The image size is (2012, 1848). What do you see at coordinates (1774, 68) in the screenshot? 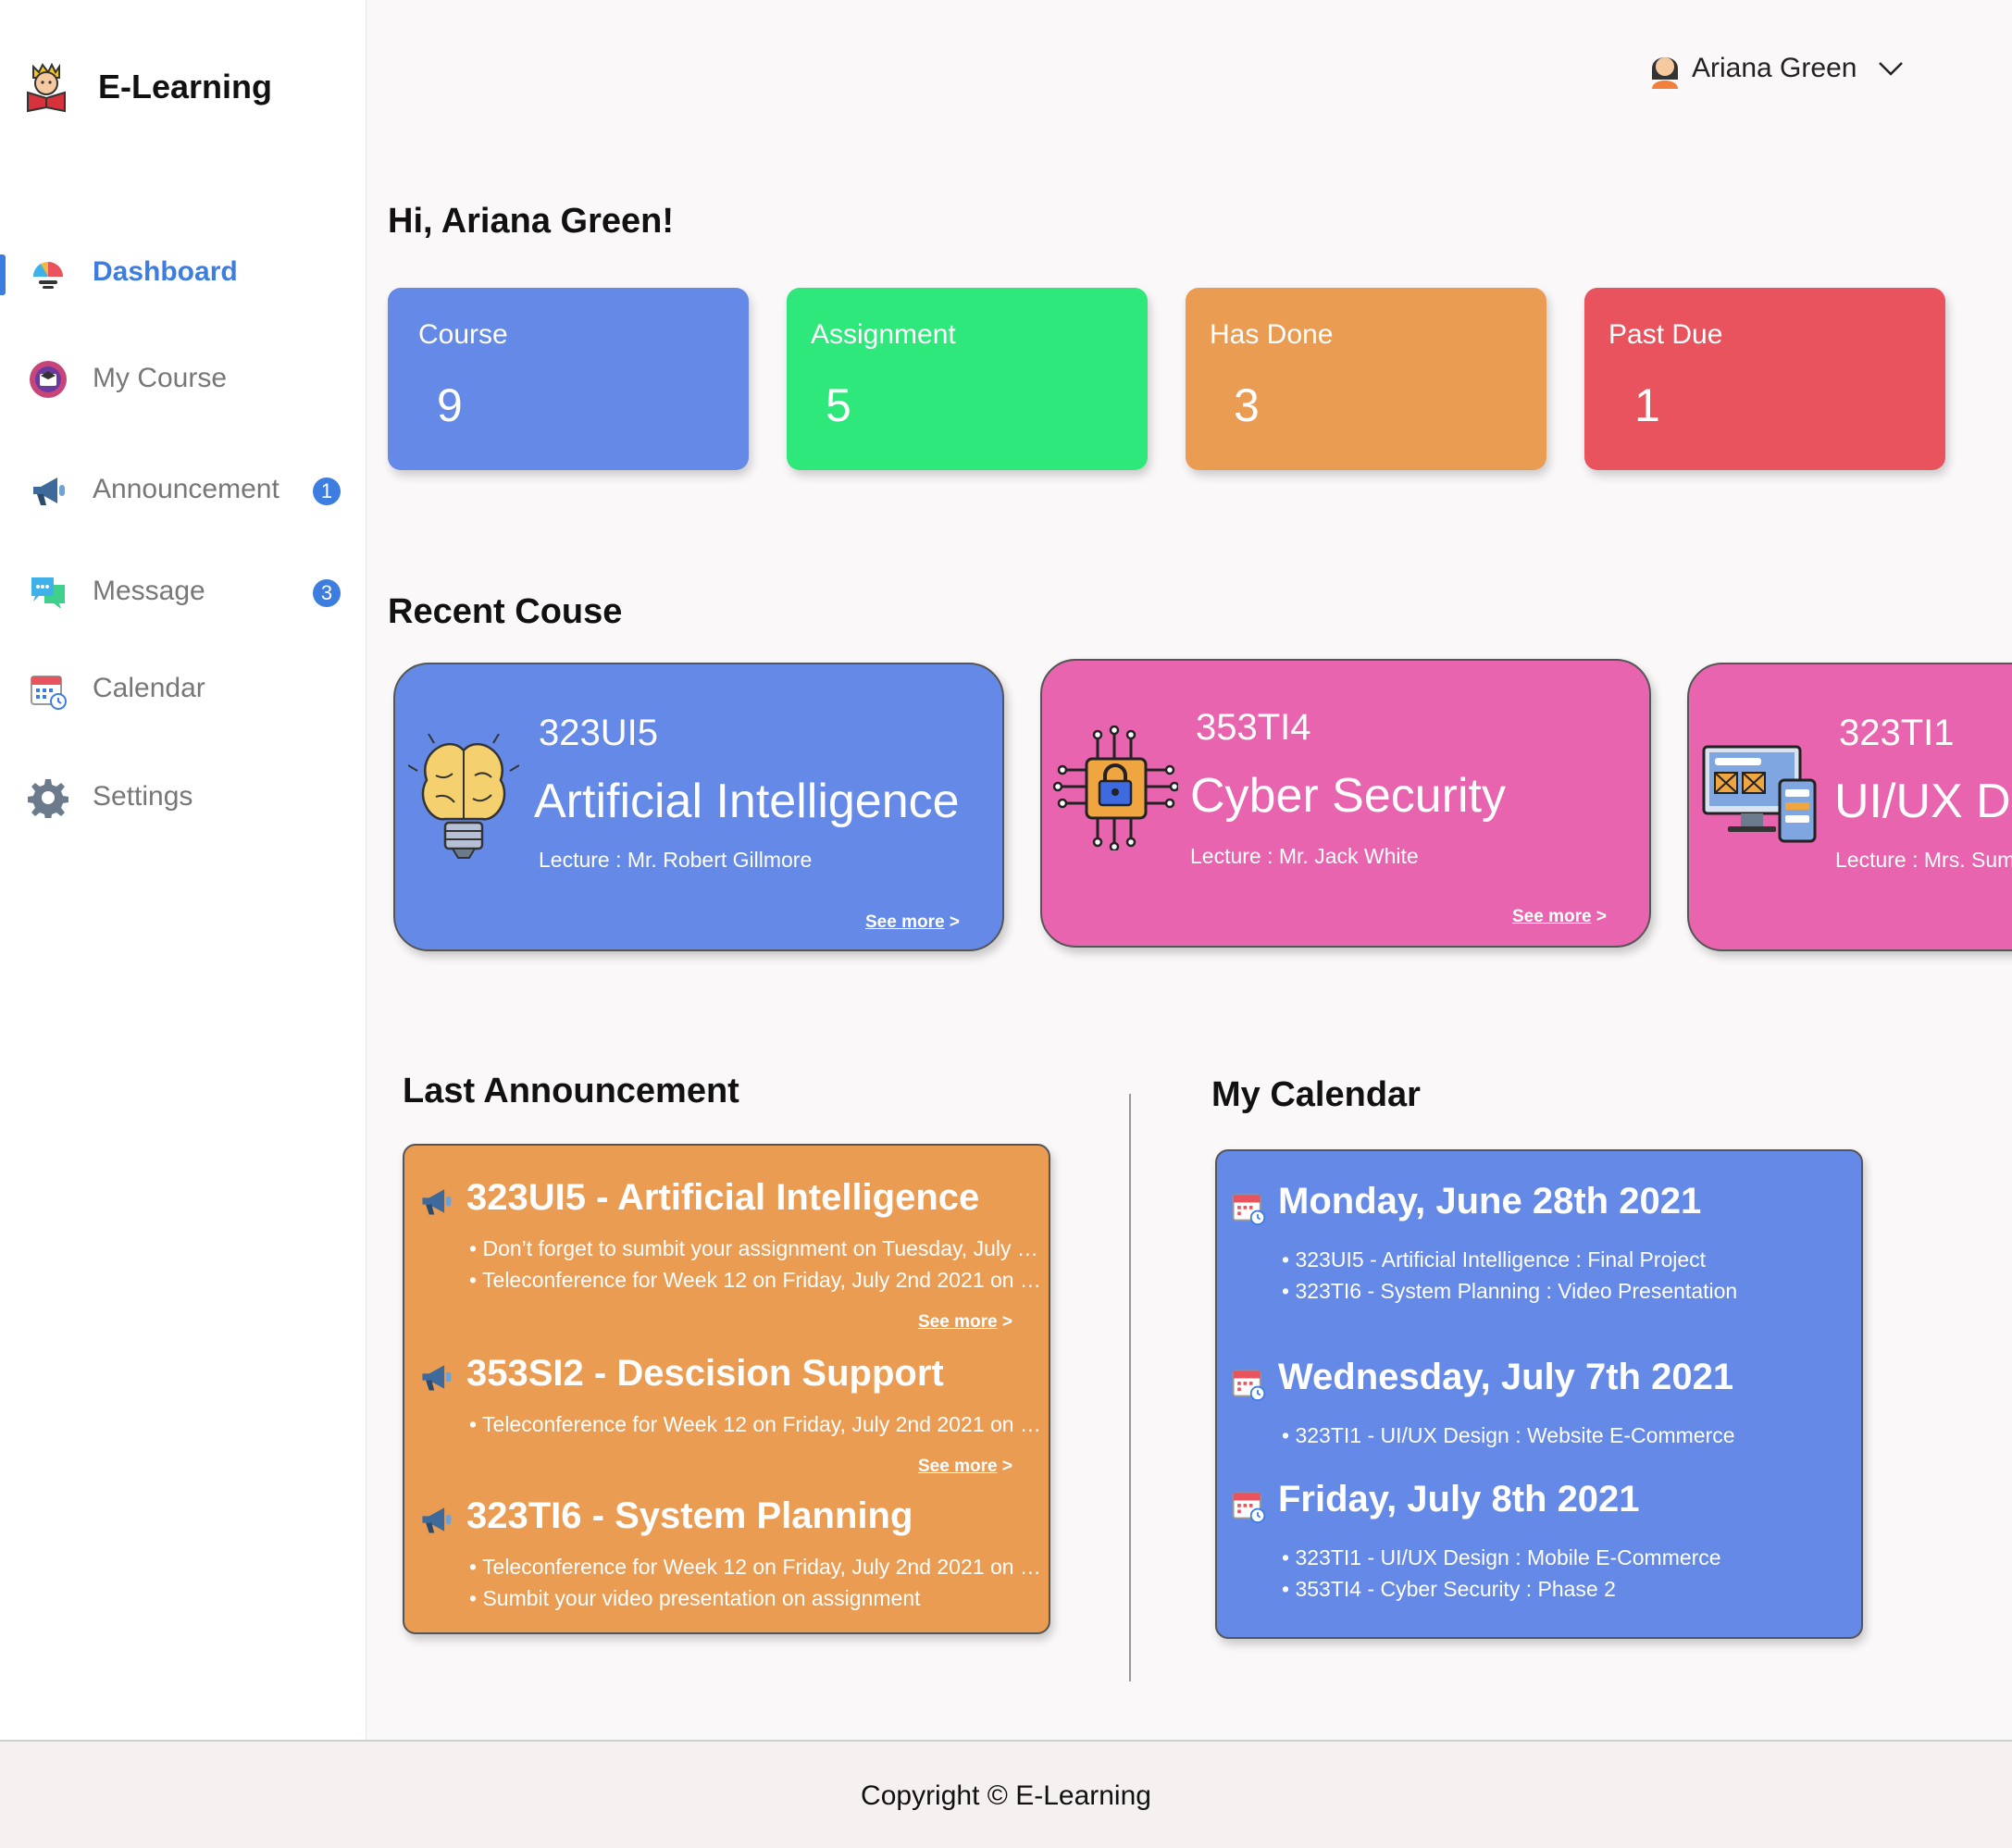
I see `user-name: Ariana Green` at bounding box center [1774, 68].